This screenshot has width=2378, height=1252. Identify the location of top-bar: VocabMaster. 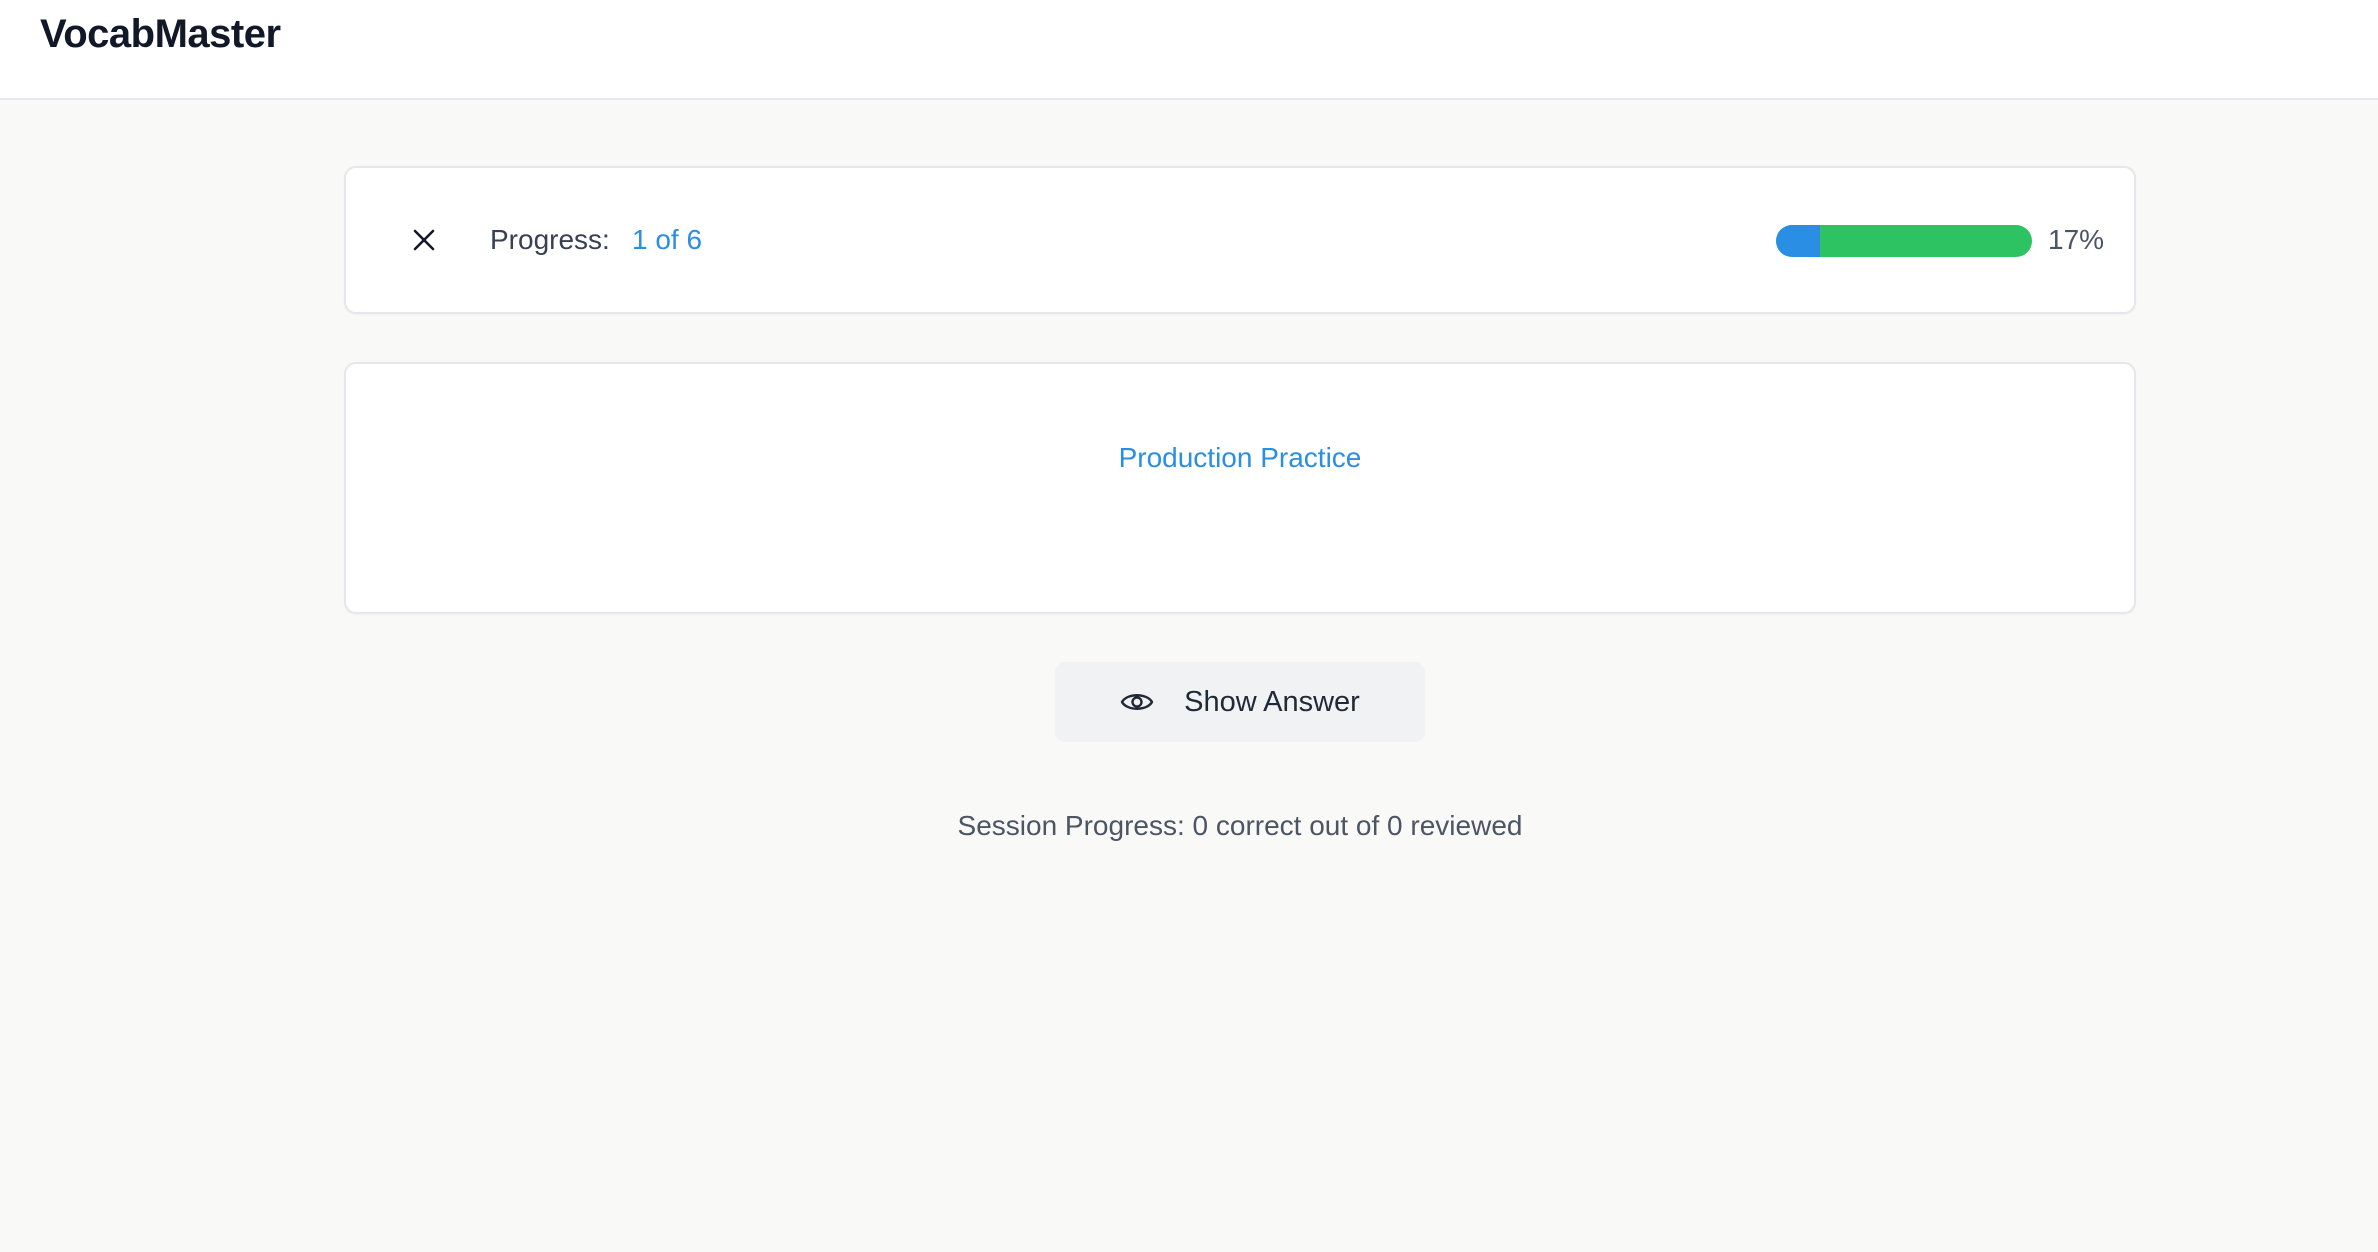
(1189, 50).